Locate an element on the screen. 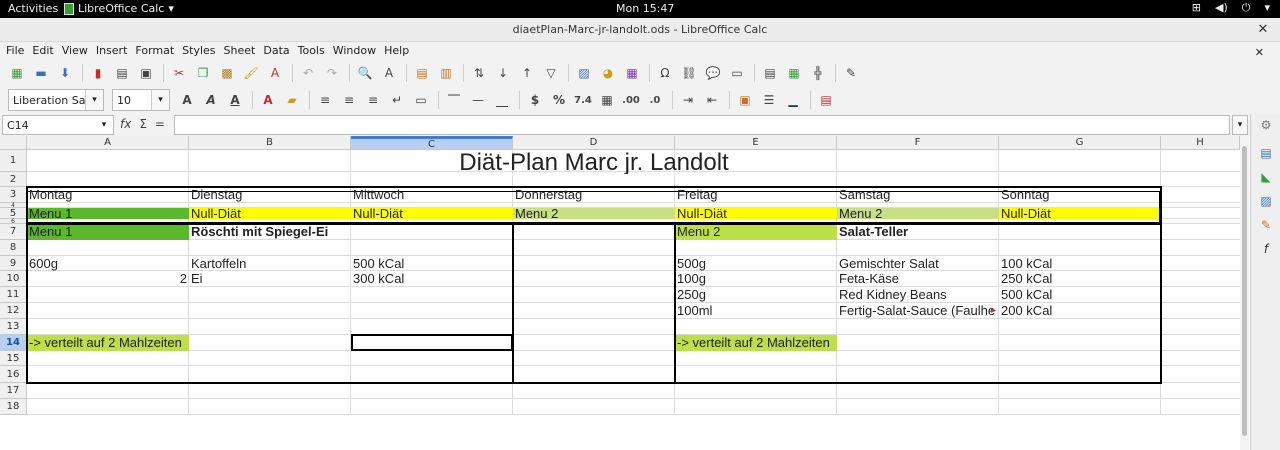 The width and height of the screenshot is (1280, 450). paste-icon: ▩ is located at coordinates (227, 73).